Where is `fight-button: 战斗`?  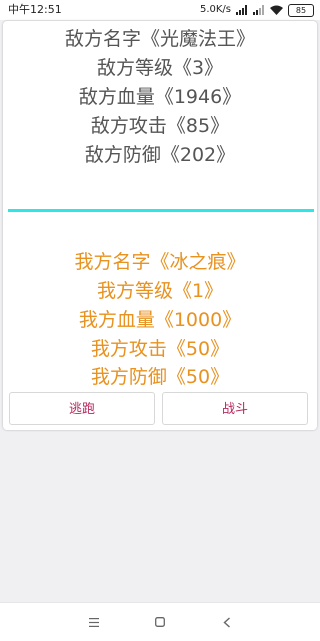
fight-button: 战斗 is located at coordinates (235, 408).